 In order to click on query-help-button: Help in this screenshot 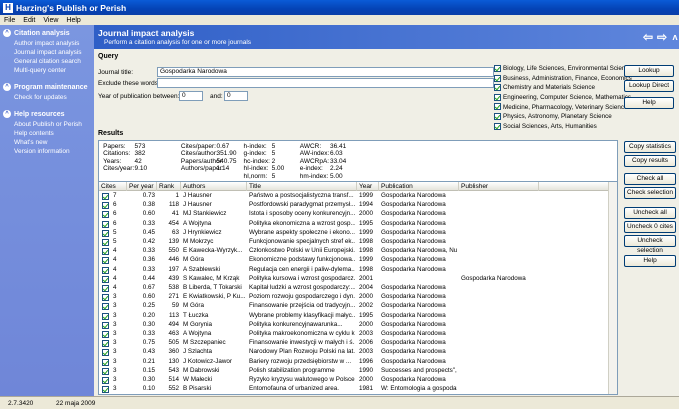, I will do `click(649, 103)`.